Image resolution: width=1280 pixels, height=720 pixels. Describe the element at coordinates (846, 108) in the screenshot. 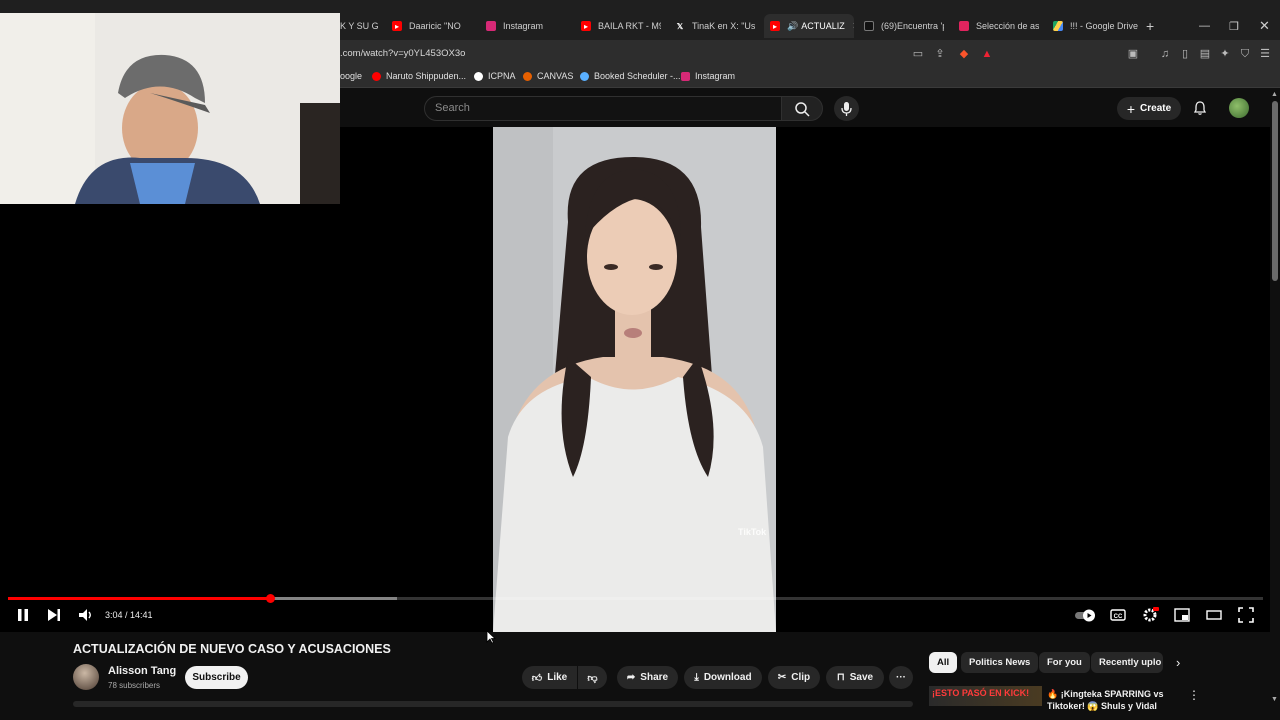

I see `voice-search-button` at that location.